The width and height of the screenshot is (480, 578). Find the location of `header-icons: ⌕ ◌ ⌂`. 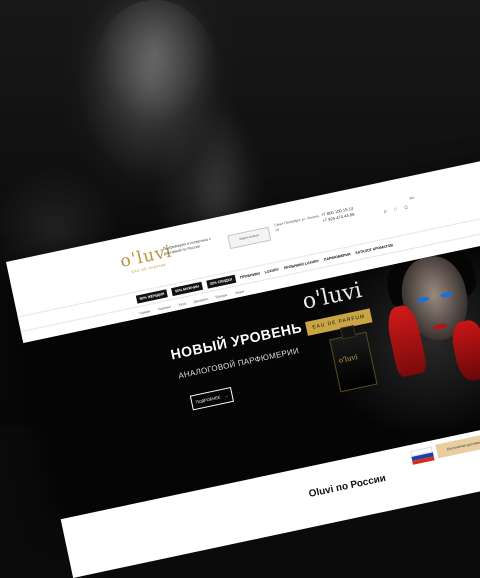

header-icons: ⌕ ◌ ⌂ is located at coordinates (395, 210).